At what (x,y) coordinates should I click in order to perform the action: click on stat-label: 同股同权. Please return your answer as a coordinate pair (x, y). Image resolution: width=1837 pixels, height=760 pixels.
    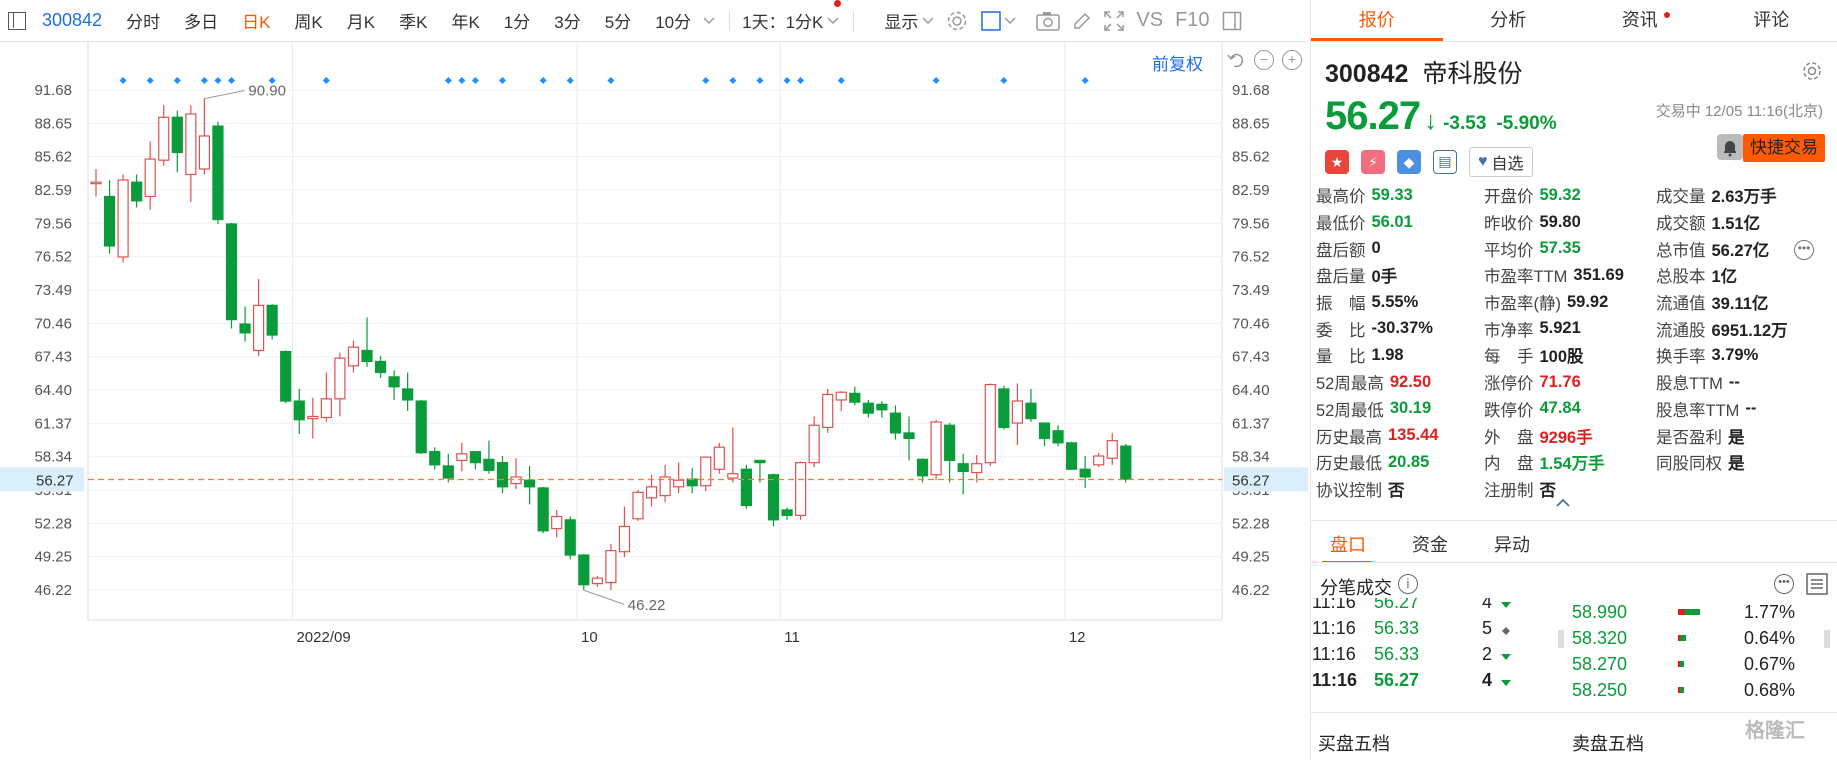
    Looking at the image, I should click on (1689, 464).